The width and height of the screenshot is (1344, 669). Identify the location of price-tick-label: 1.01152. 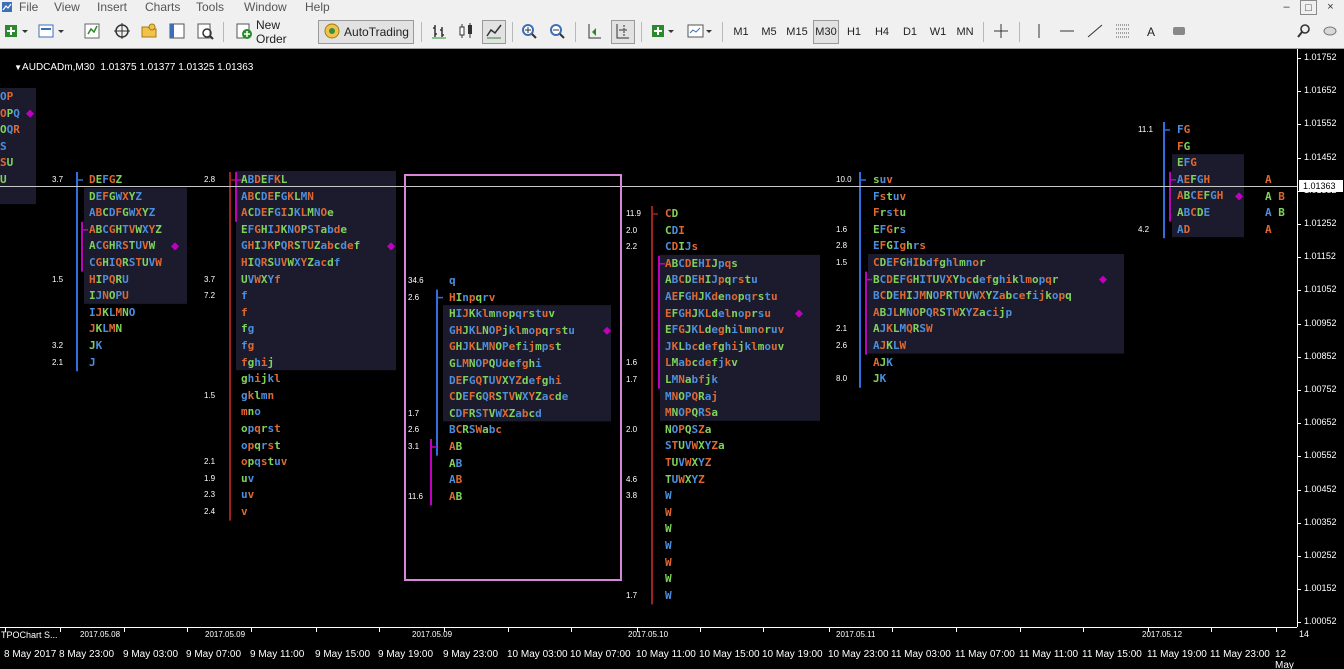
(1320, 256).